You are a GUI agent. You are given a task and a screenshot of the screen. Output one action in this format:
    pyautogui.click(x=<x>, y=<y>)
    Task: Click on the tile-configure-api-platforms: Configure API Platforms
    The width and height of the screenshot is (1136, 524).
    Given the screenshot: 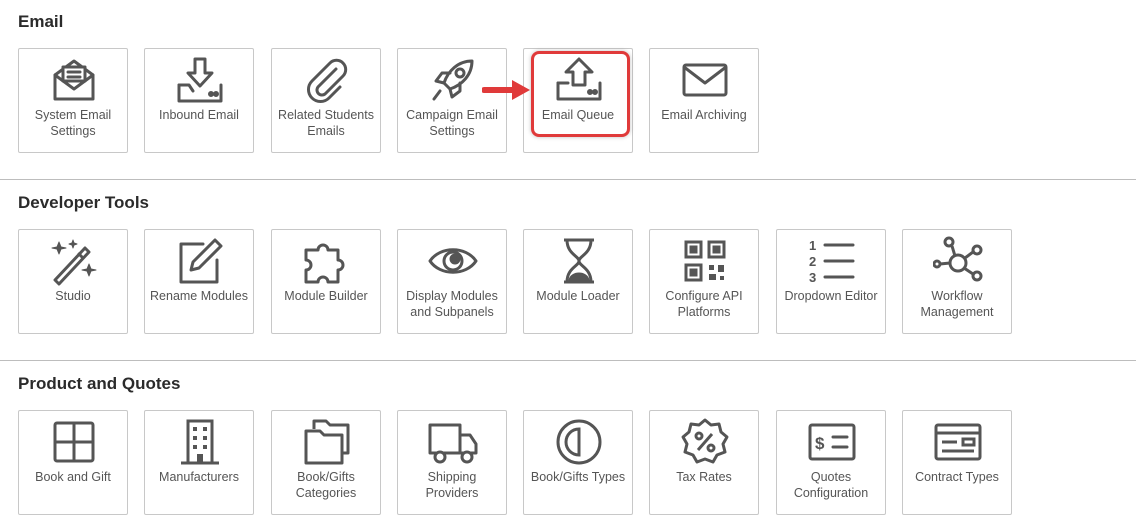 What is the action you would take?
    pyautogui.click(x=704, y=281)
    